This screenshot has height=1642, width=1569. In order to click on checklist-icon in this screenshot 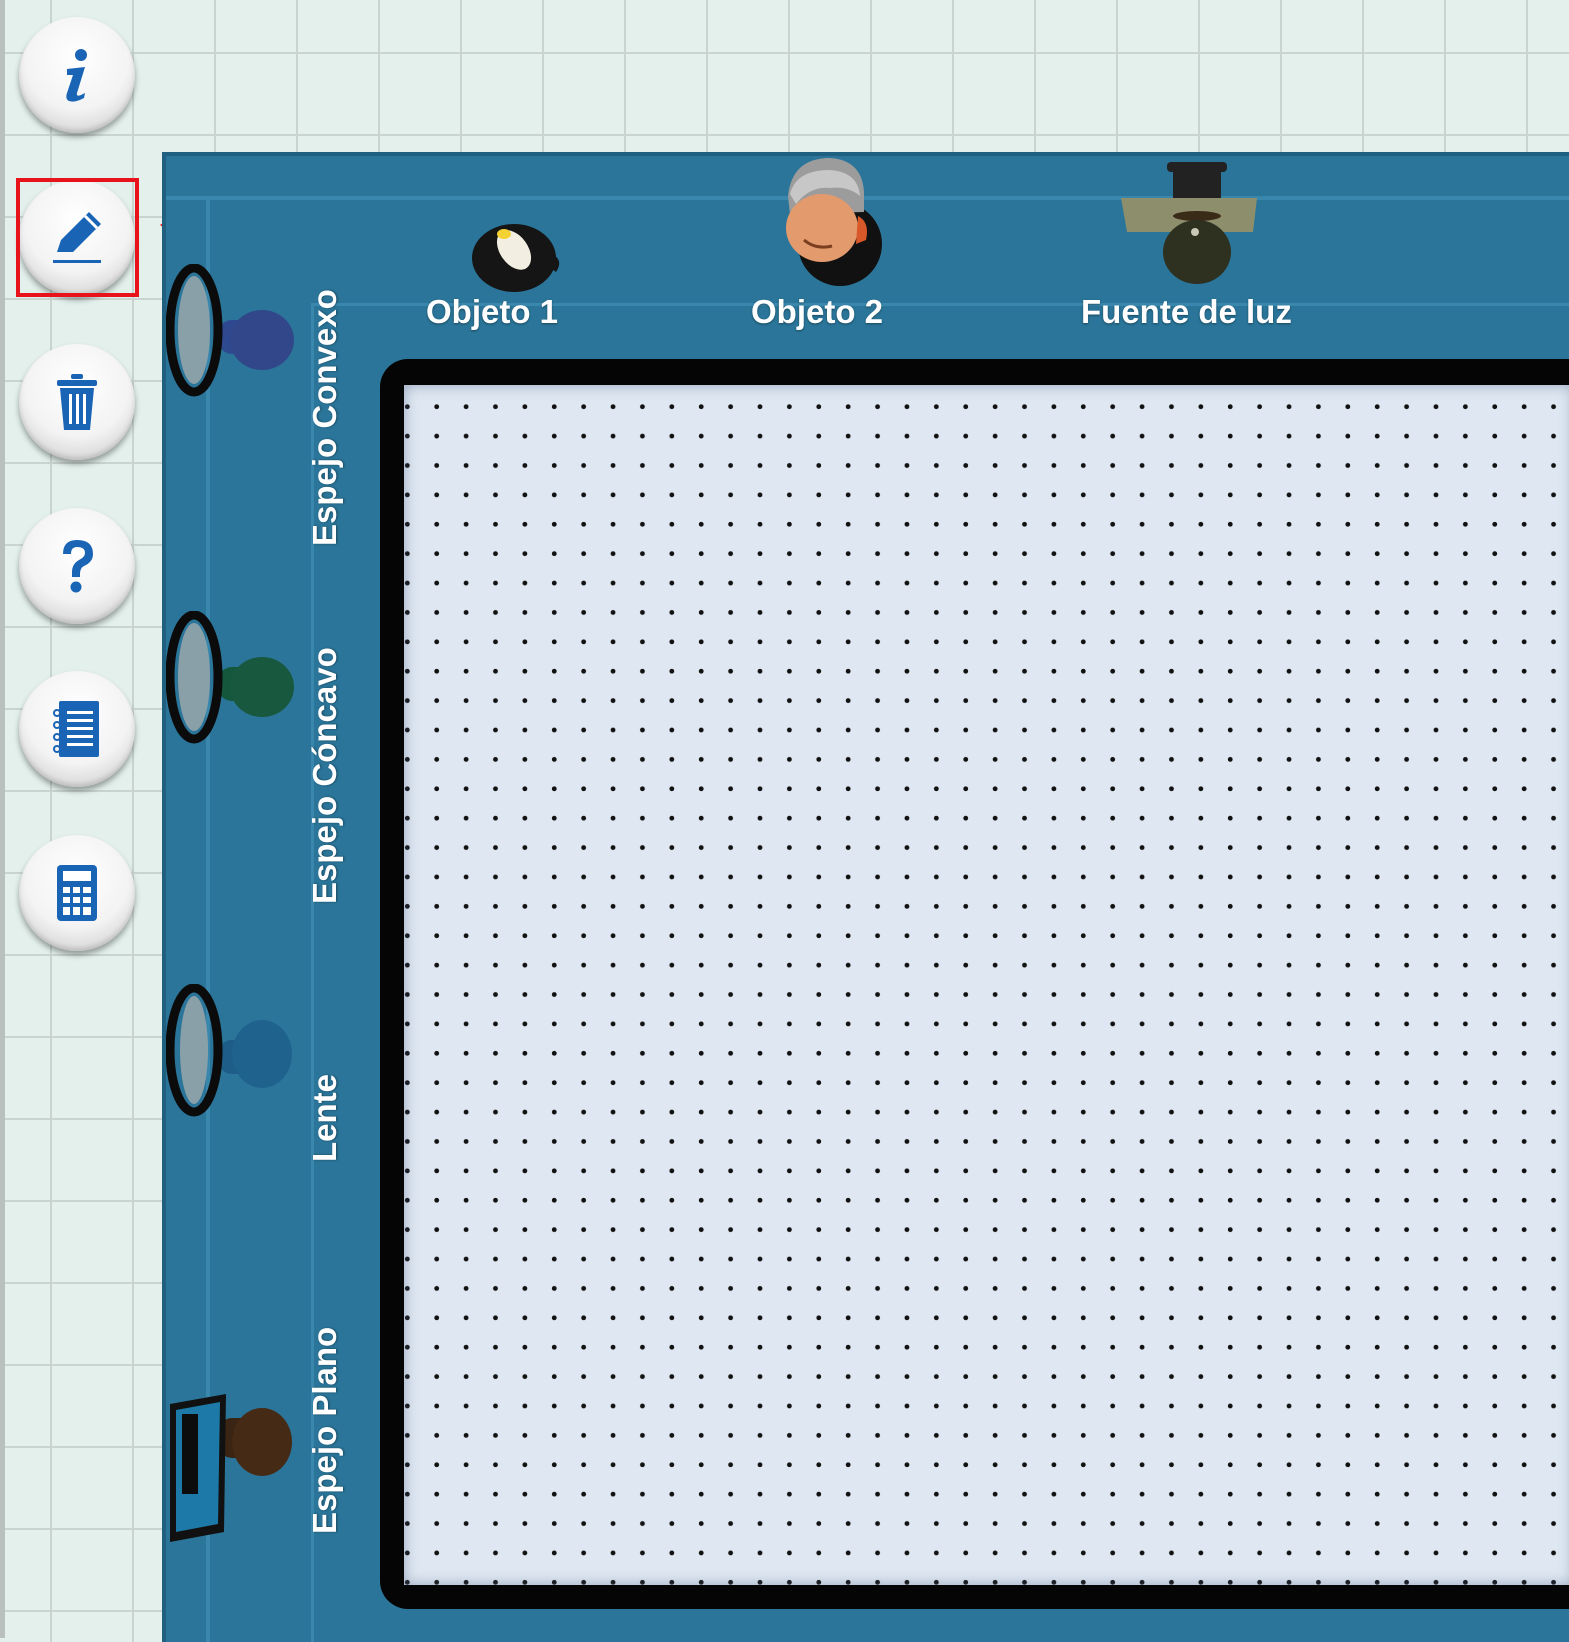, I will do `click(76, 729)`.